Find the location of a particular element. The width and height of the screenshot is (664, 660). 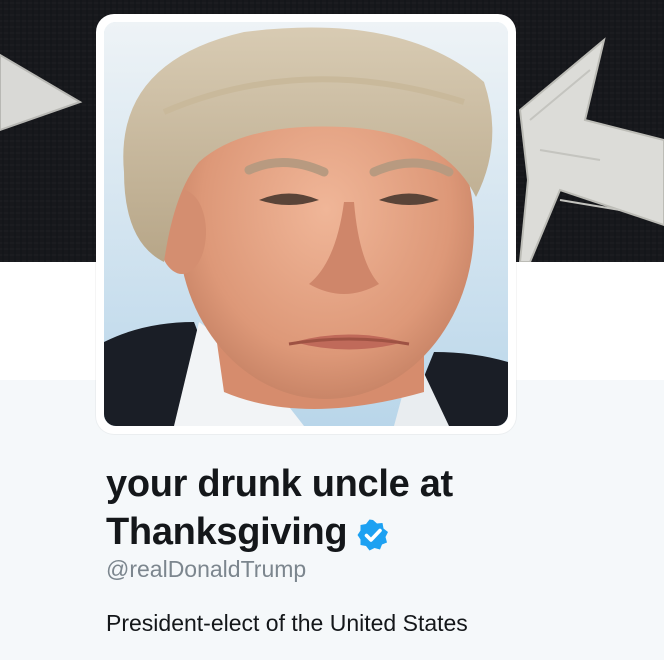

display-name-line-2: Thanksgiving is located at coordinates (366, 532).